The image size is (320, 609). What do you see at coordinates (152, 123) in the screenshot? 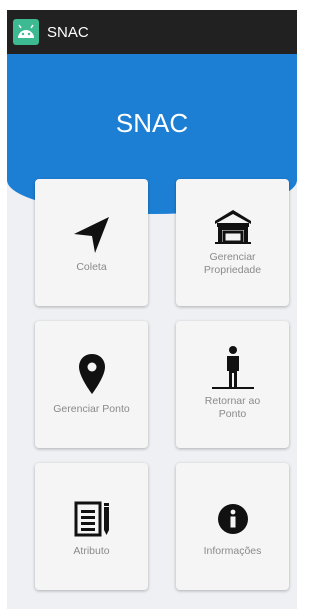
I see `page-title: SNAC` at bounding box center [152, 123].